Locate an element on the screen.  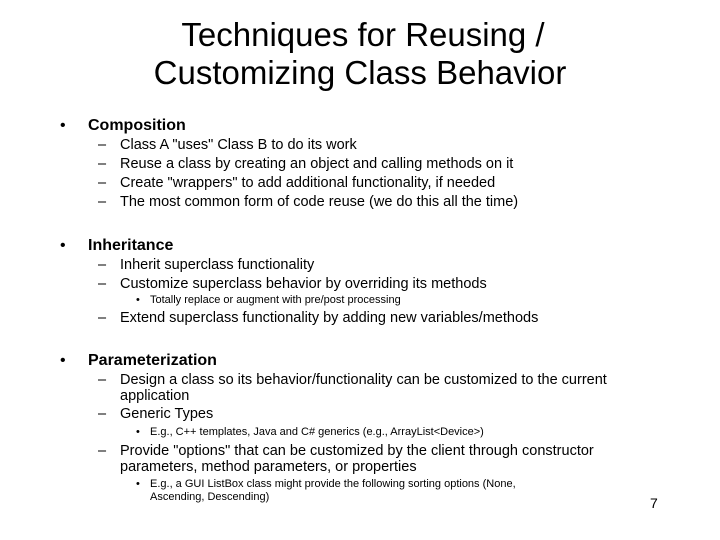
list-item-text: application is located at coordinates (155, 396).